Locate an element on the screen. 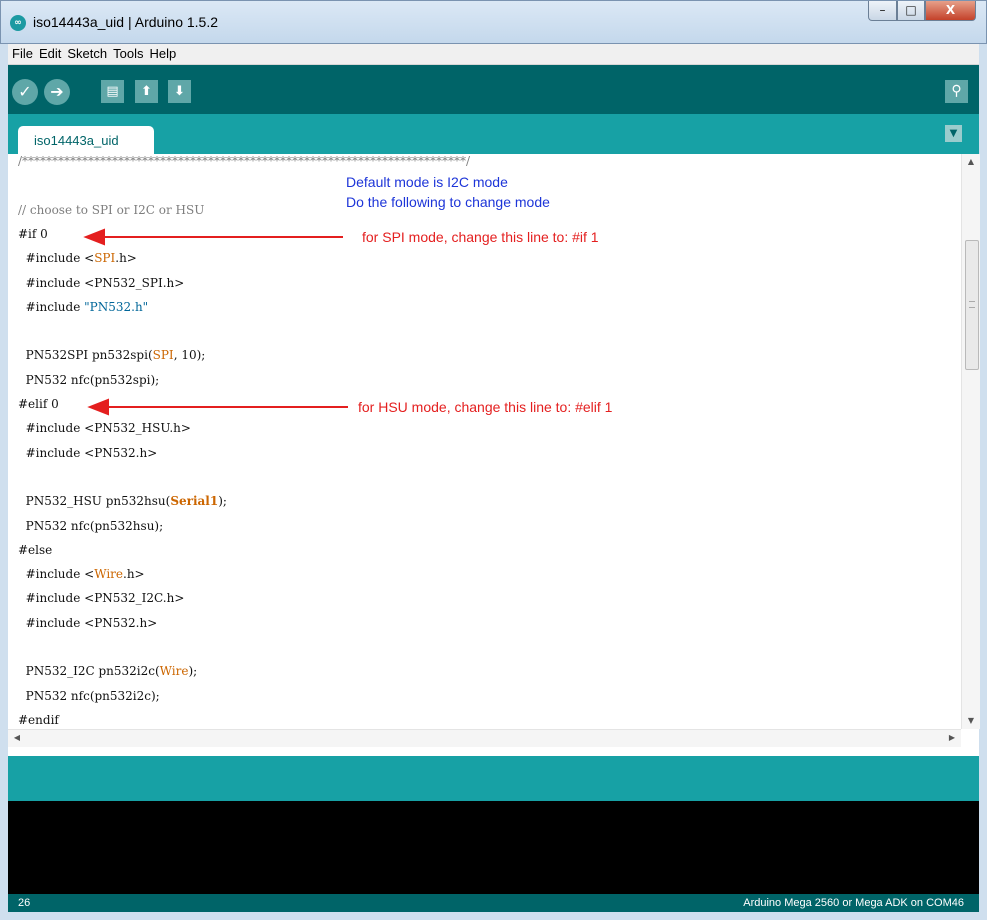  vertical-scrollbar: ▲ ▼ is located at coordinates (970, 441).